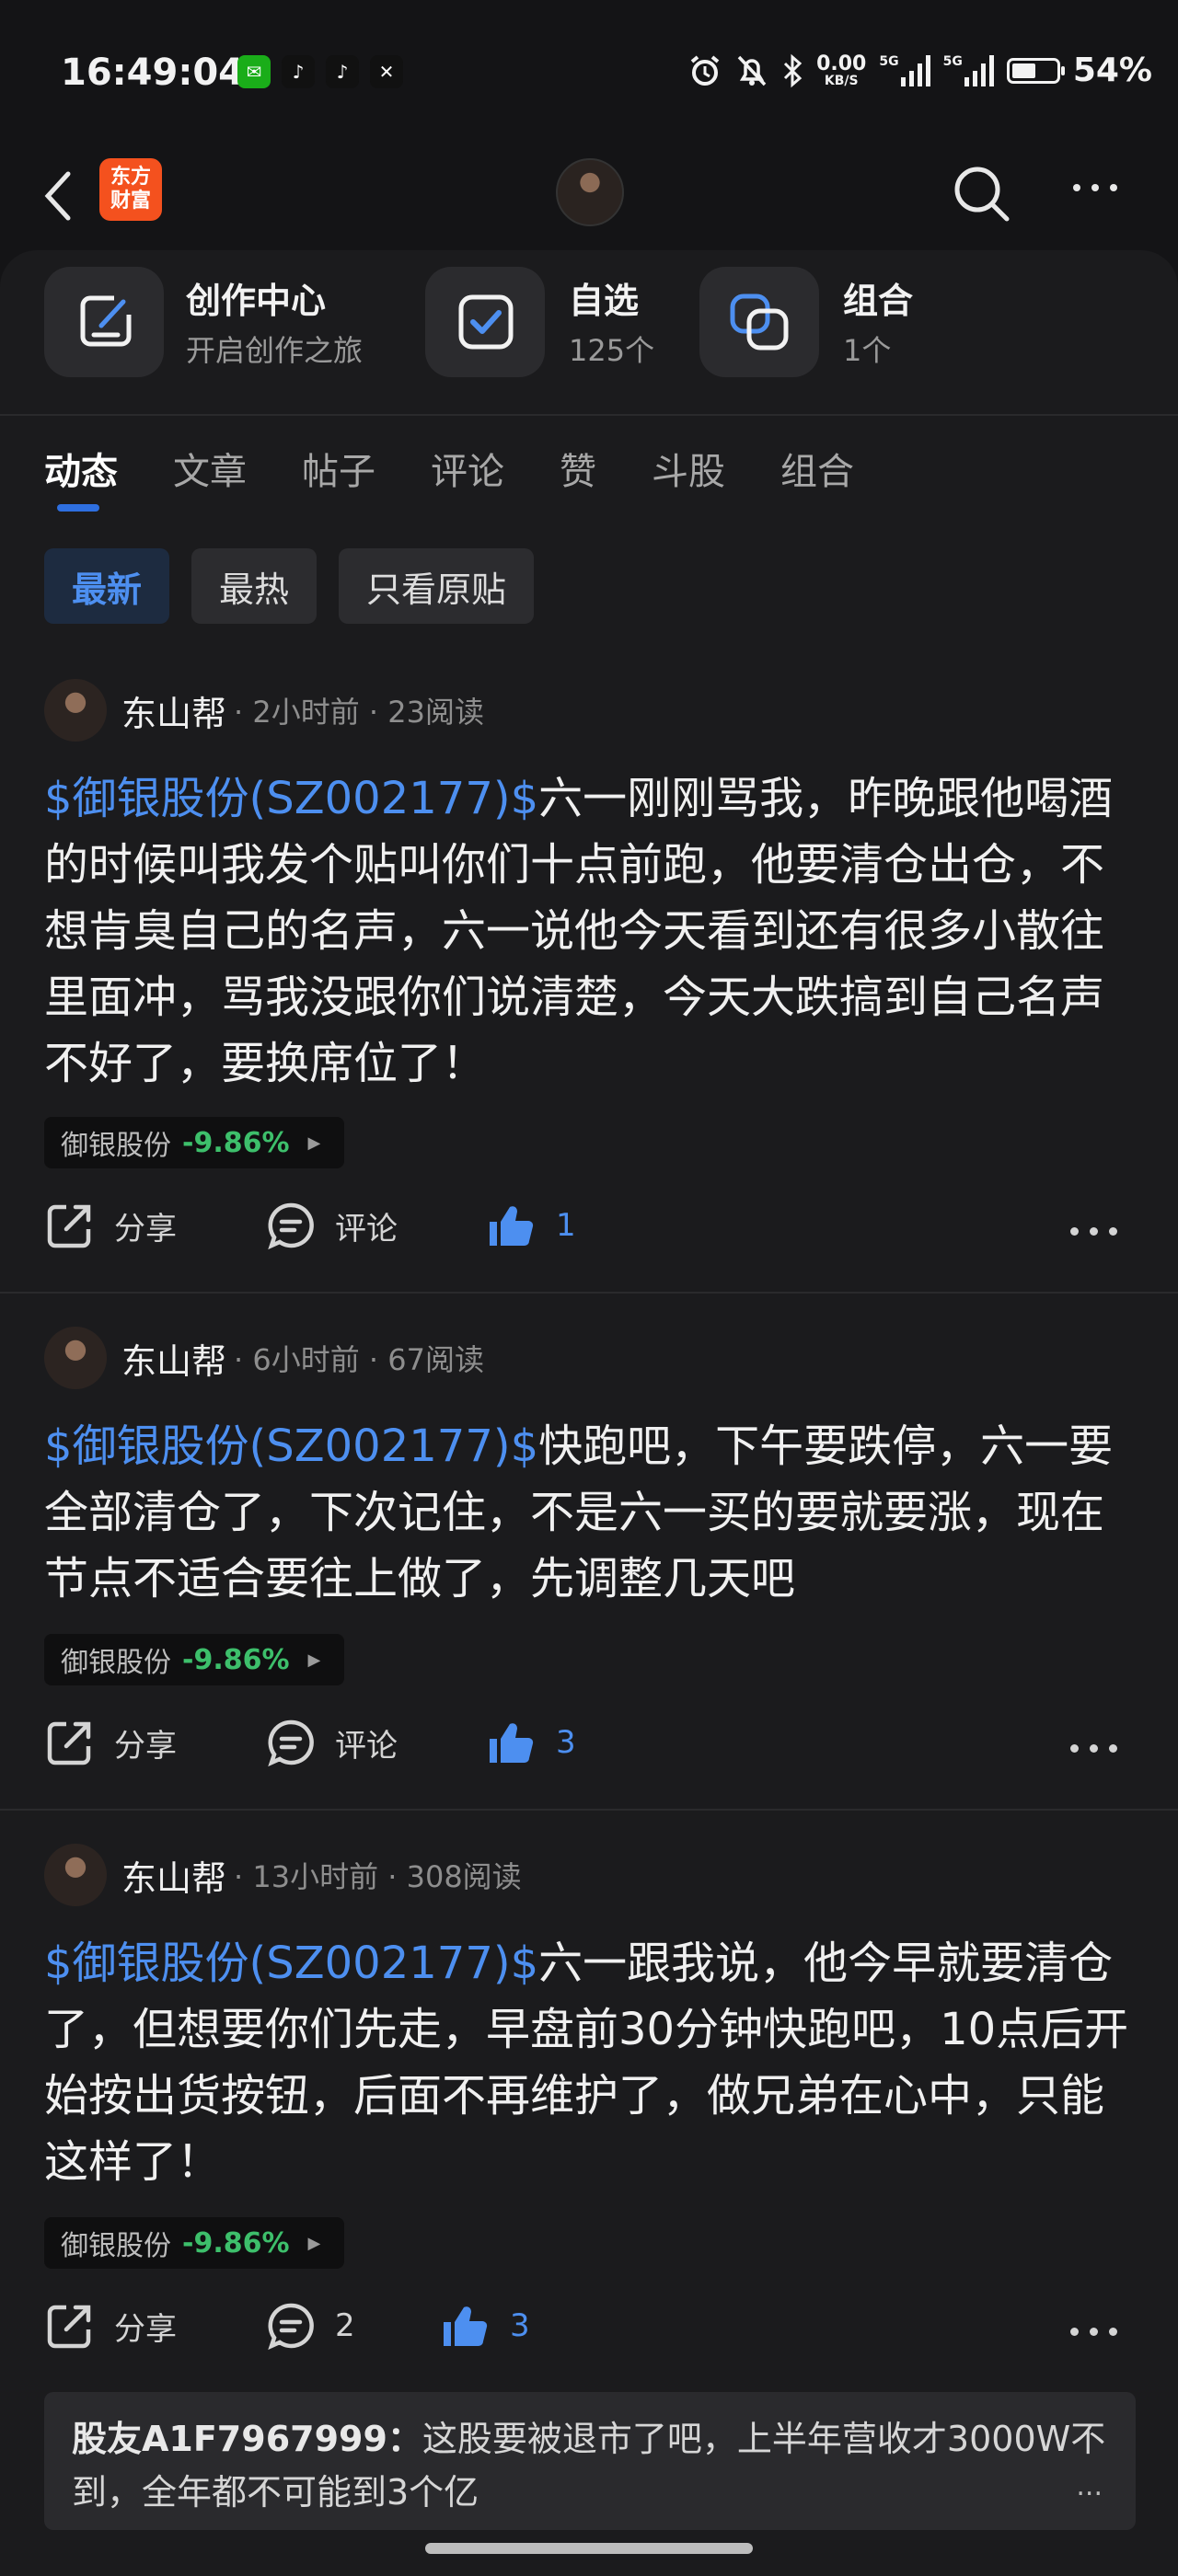  I want to click on search-icon, so click(982, 194).